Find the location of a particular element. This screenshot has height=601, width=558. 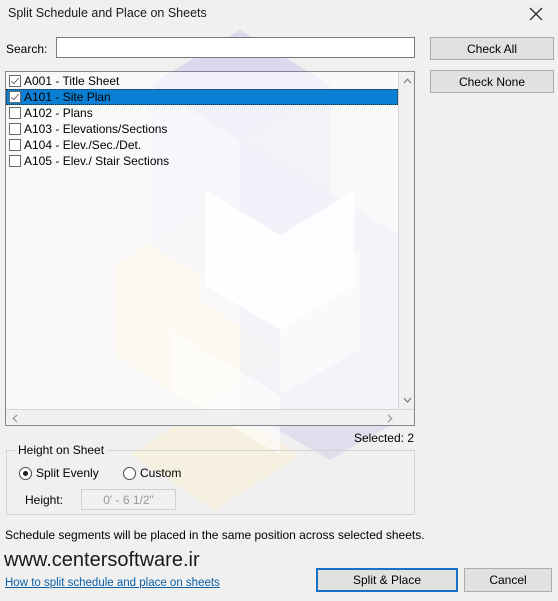

radio-split-evenly: Split Evenly is located at coordinates (59, 473).